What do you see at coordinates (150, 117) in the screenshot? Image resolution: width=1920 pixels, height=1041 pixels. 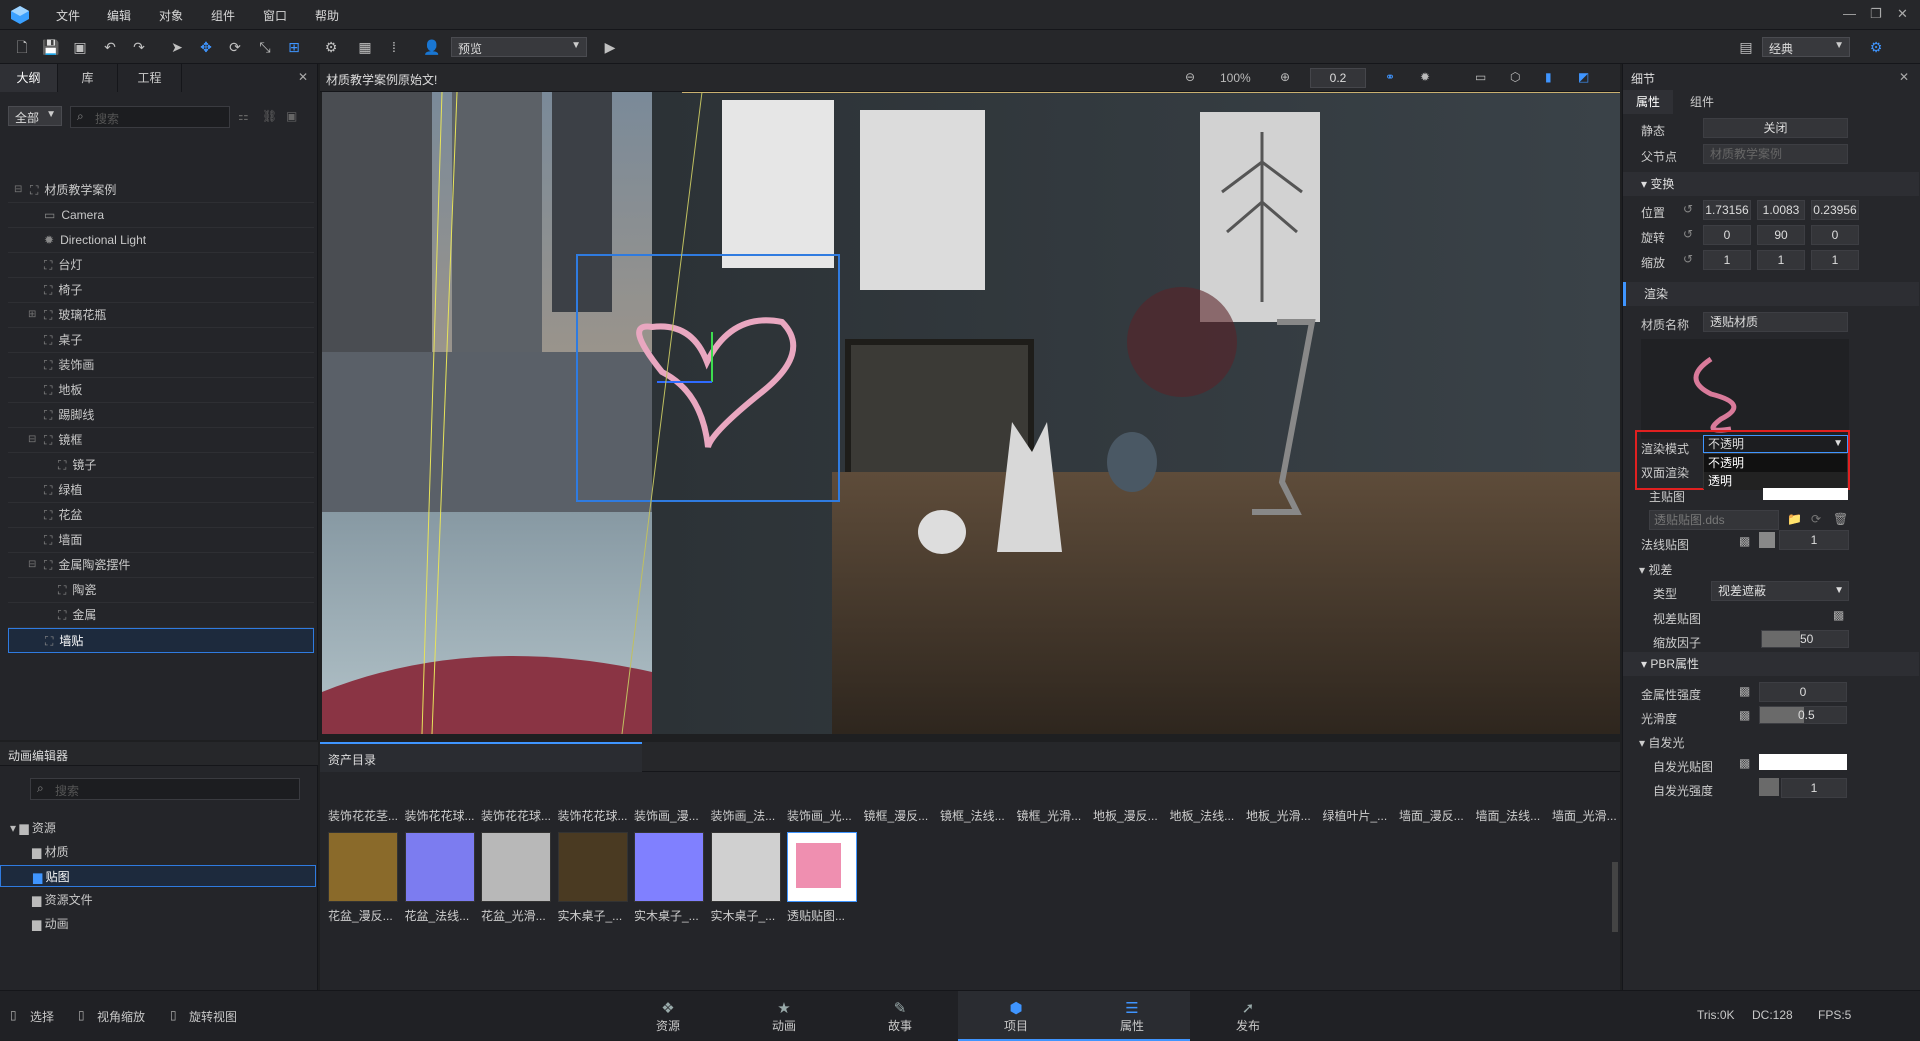 I see `outline-search-input: ⌕ 搜索` at bounding box center [150, 117].